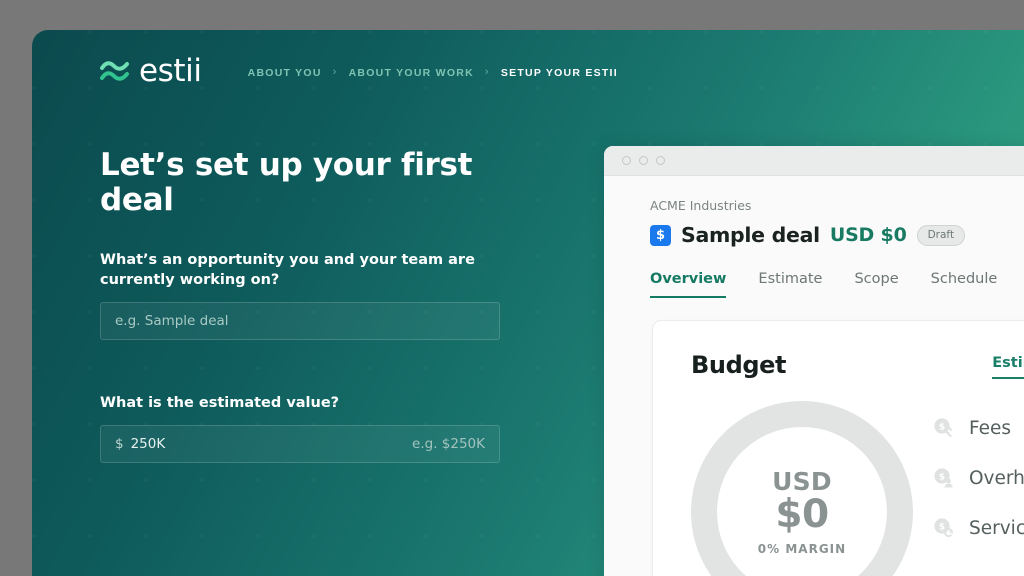 This screenshot has height=576, width=1024. I want to click on window-minimize-dot-icon, so click(643, 160).